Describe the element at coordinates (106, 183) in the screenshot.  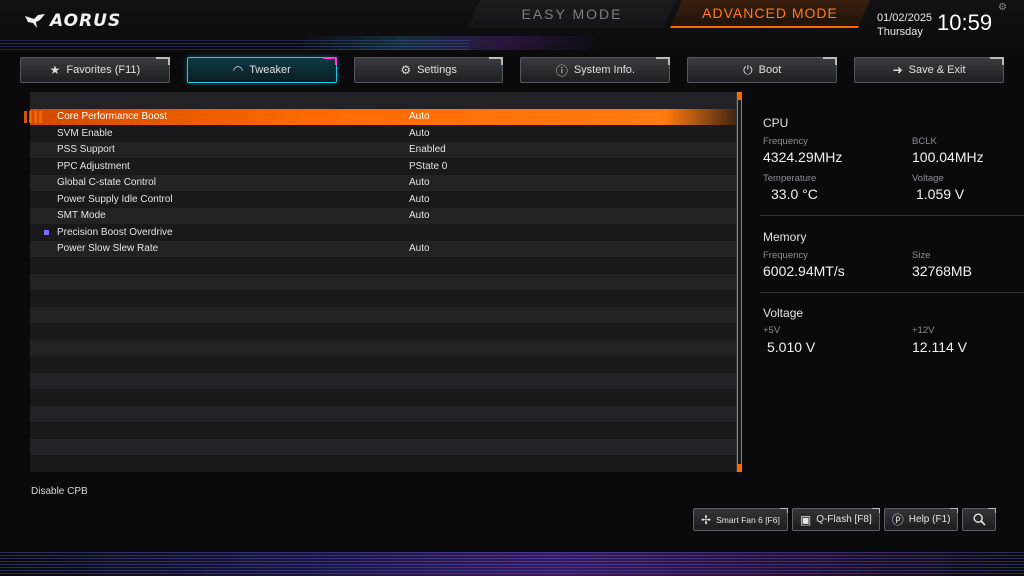
I see `setting-name: Global C-state Control` at that location.